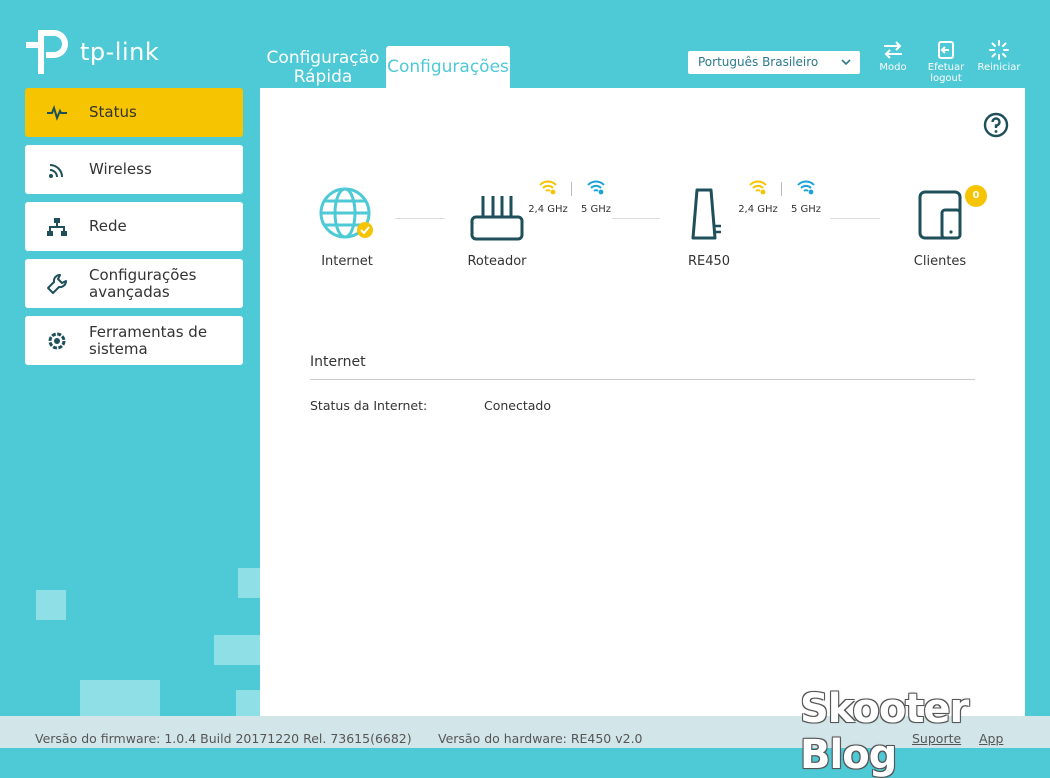  I want to click on extender-band-24-label: 2,4 GHz, so click(758, 209).